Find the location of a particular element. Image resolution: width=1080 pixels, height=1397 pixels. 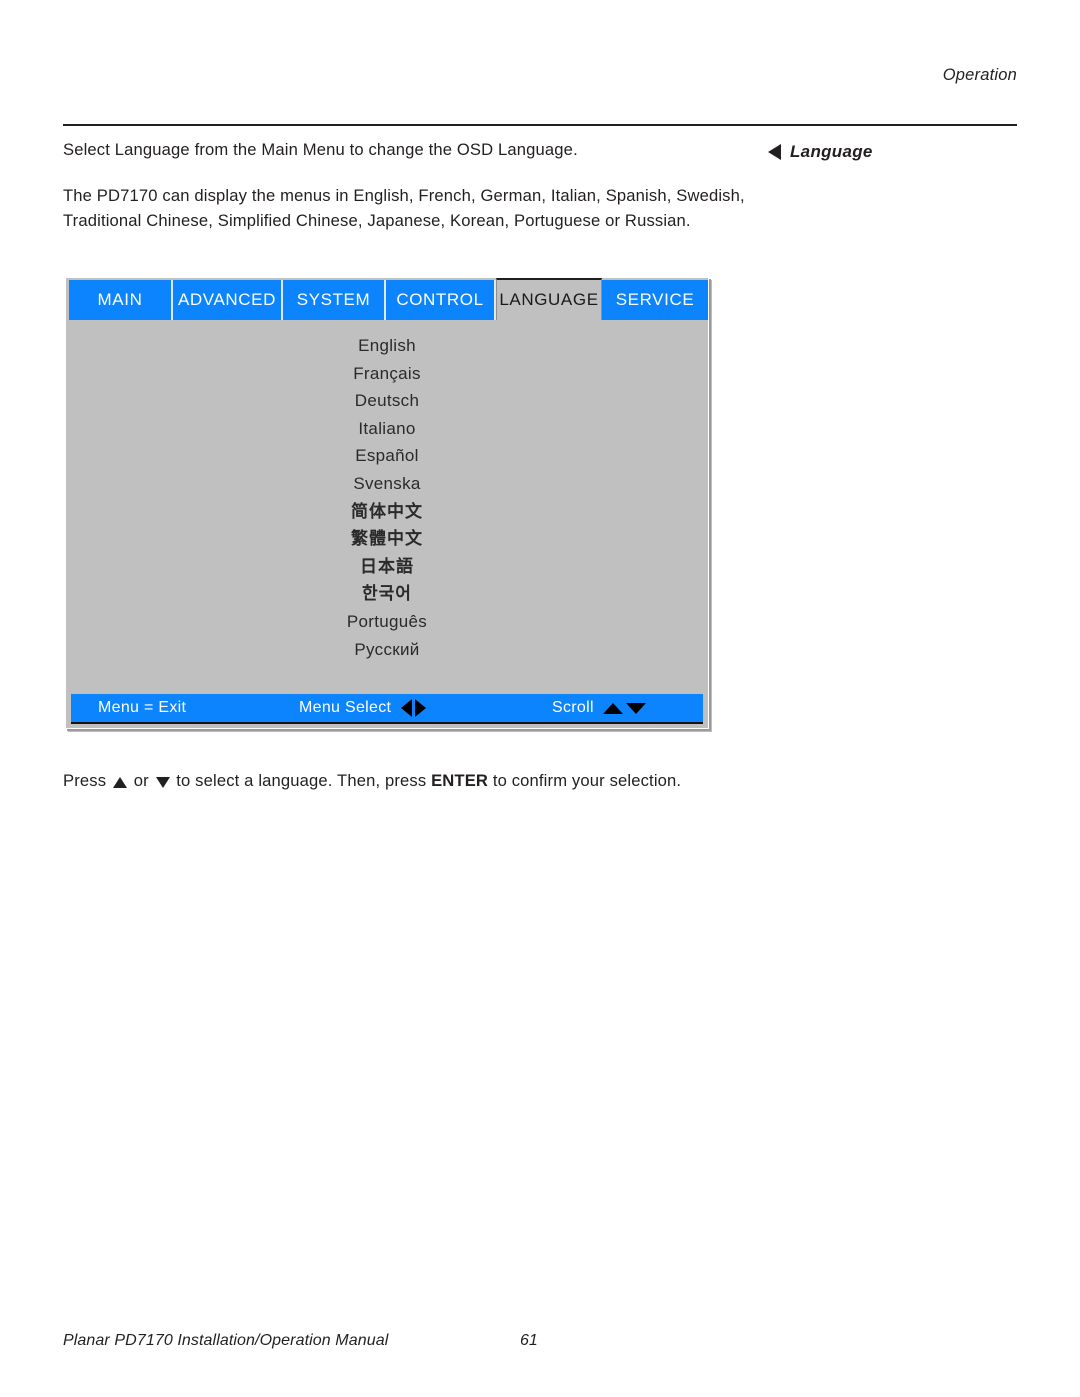

header-divider is located at coordinates (540, 125).